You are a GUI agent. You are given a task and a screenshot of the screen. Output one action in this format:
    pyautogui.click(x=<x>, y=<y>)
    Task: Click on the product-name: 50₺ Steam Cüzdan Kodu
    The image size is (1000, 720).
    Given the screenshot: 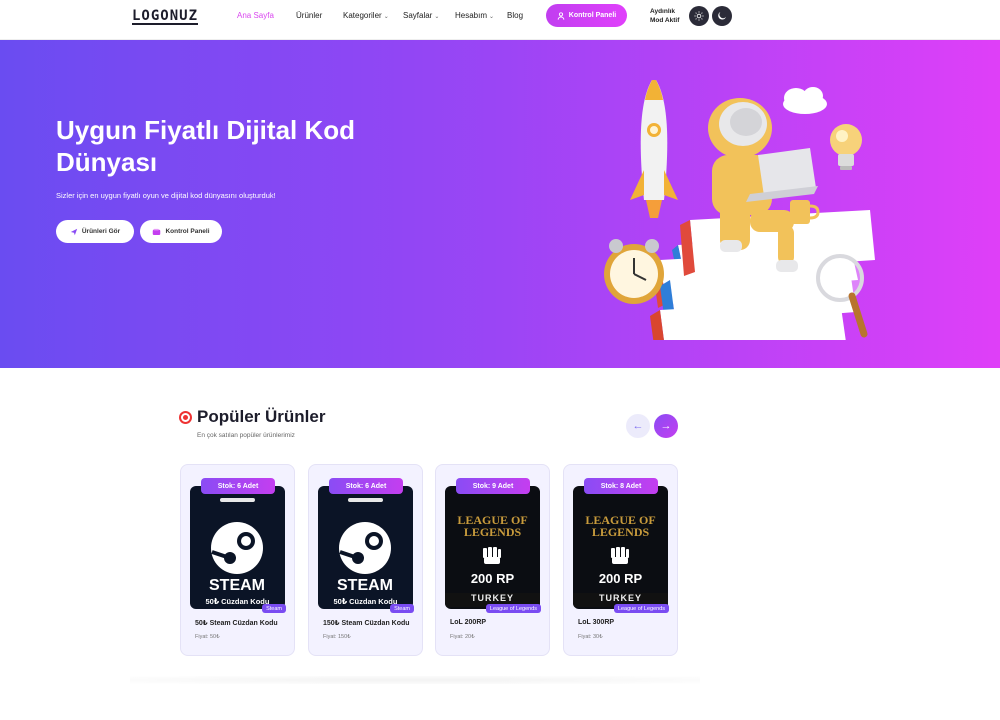 What is the action you would take?
    pyautogui.click(x=236, y=623)
    